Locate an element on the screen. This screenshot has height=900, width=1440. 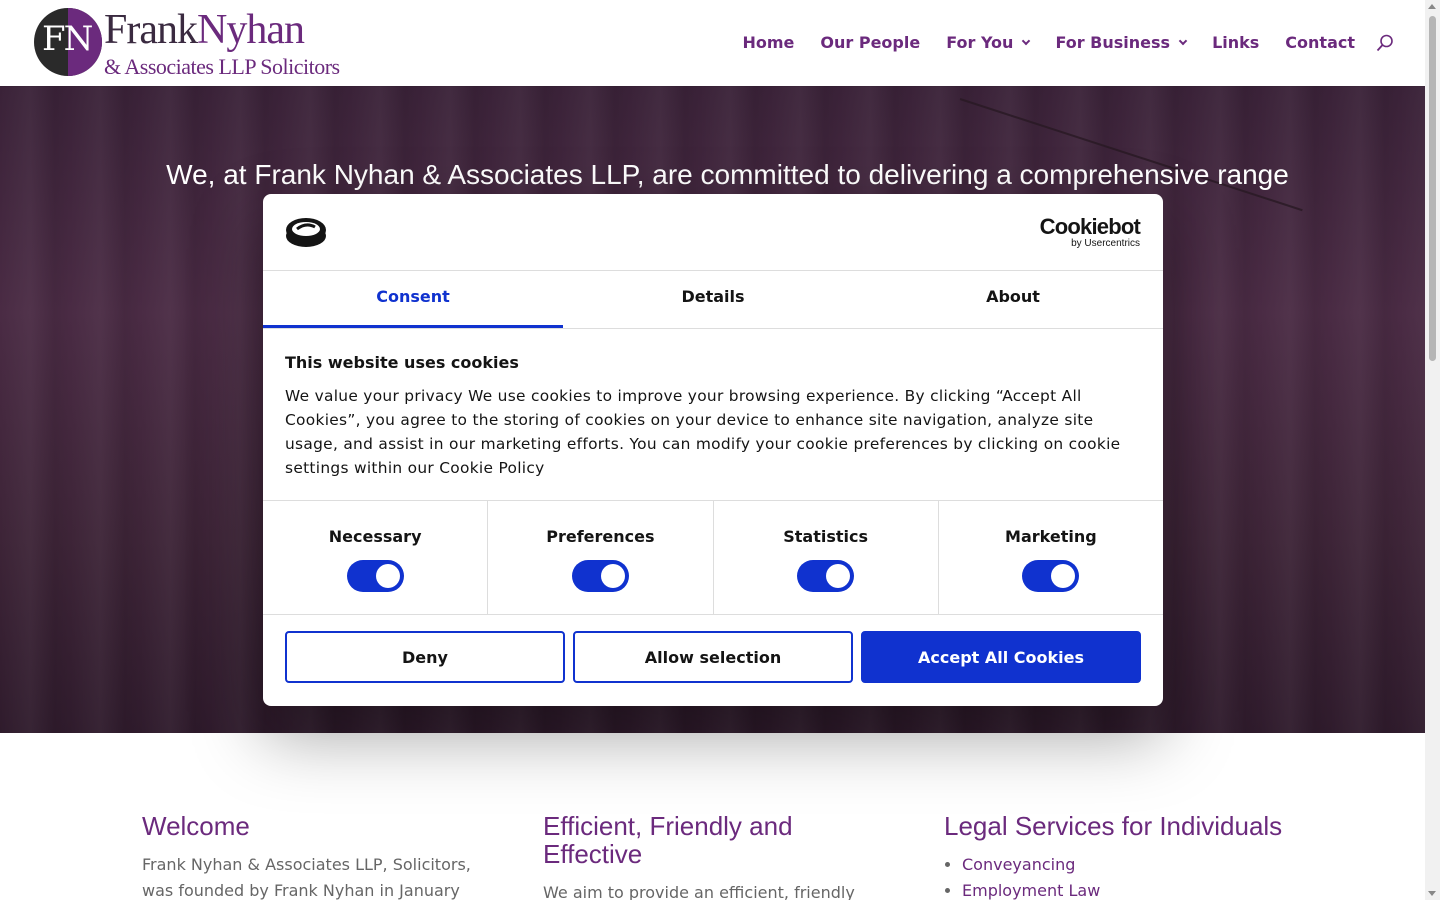
deny-button: Deny is located at coordinates (425, 657).